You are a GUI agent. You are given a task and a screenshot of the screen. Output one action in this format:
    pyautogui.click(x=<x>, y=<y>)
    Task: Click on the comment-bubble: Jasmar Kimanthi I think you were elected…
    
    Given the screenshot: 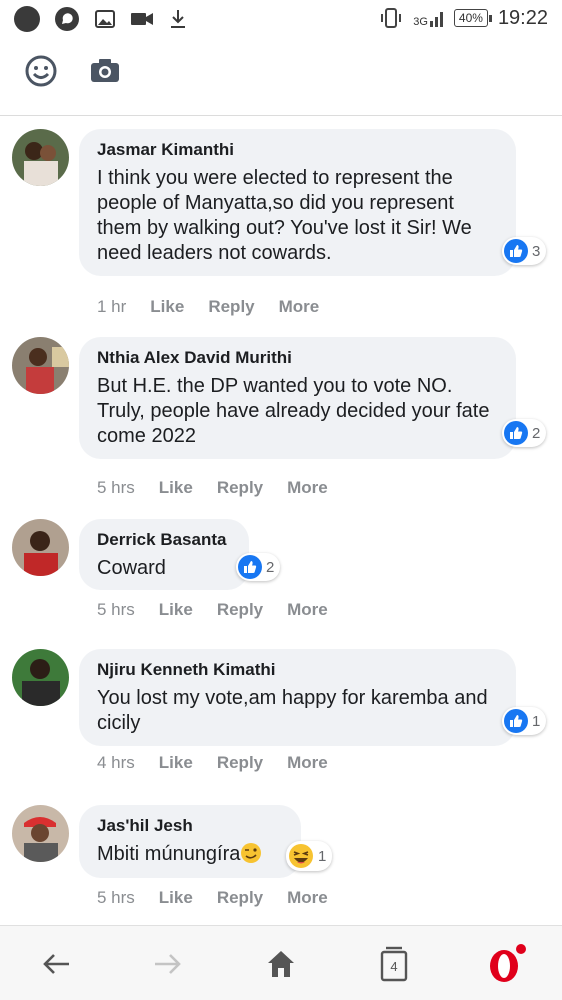 What is the action you would take?
    pyautogui.click(x=297, y=202)
    